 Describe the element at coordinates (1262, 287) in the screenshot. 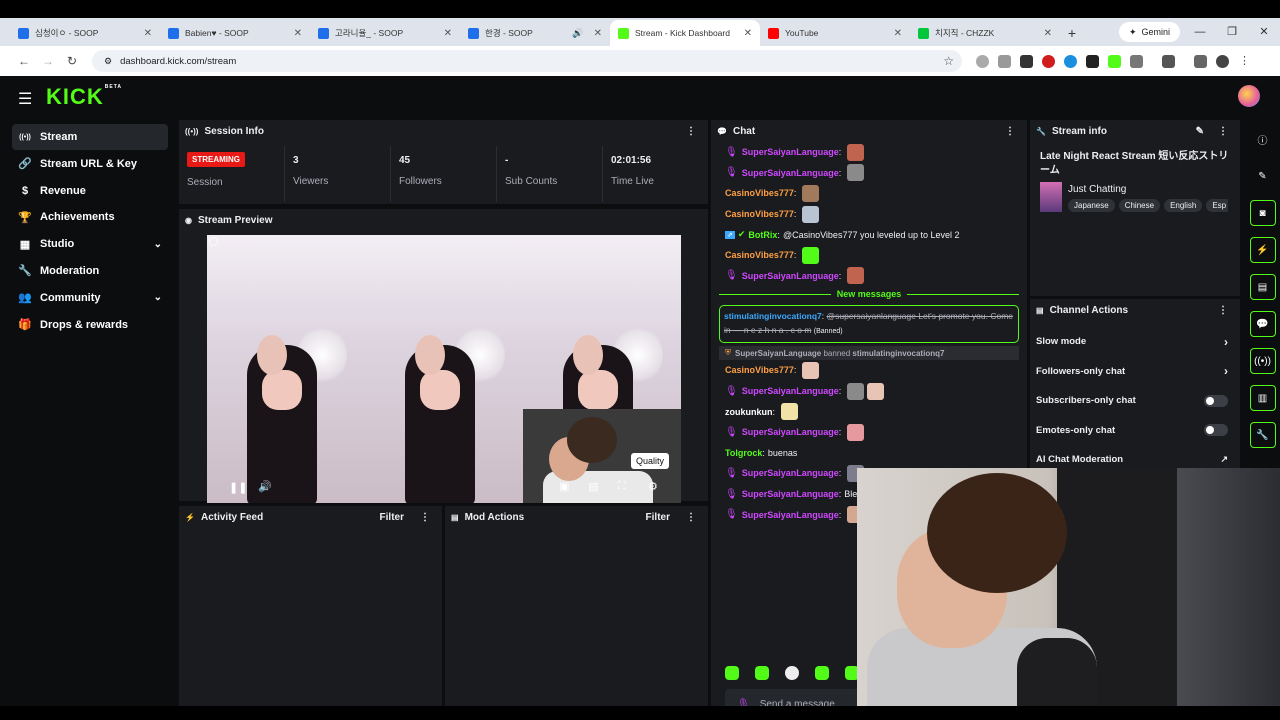

I see `mod-actions-toggle-icon: ▤` at that location.